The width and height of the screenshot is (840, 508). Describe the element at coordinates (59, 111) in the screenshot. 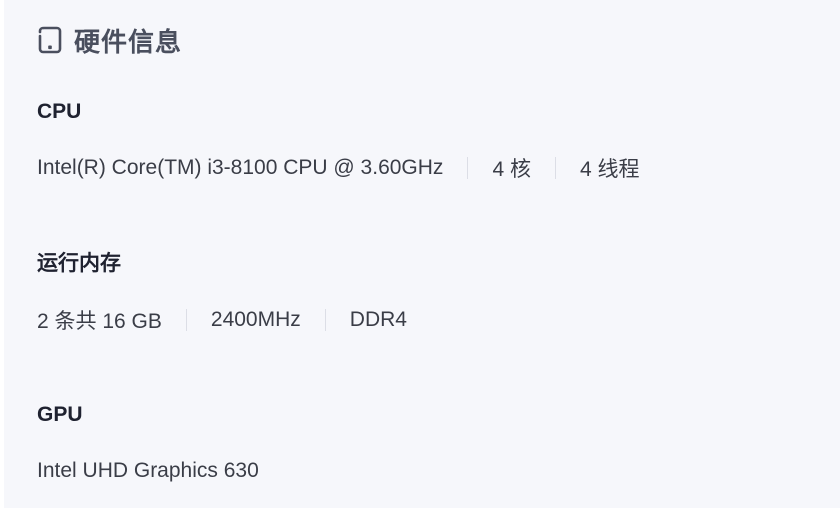

I see `cpu-label: CPU` at that location.